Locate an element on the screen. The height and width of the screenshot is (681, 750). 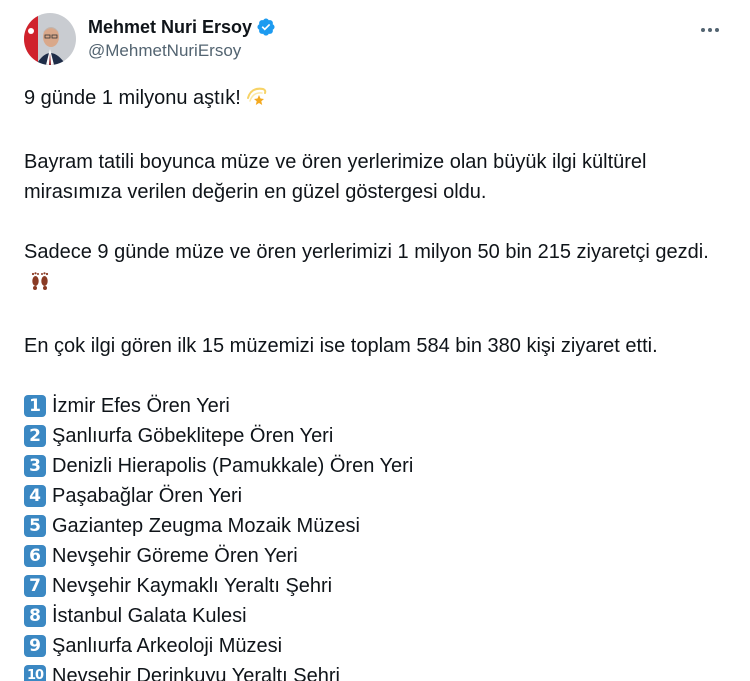
keycap-number-icon: 5 is located at coordinates (35, 526).